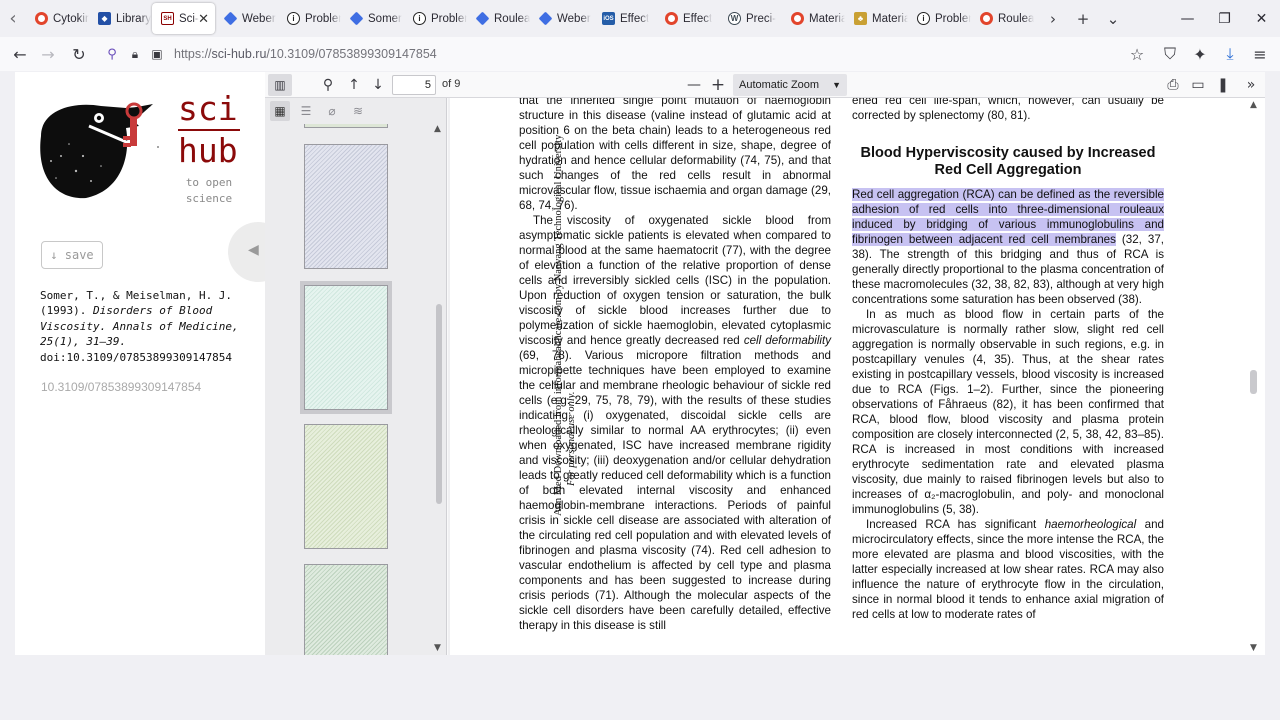 This screenshot has height=720, width=1280. I want to click on layers-view-icon: ≋, so click(358, 111).